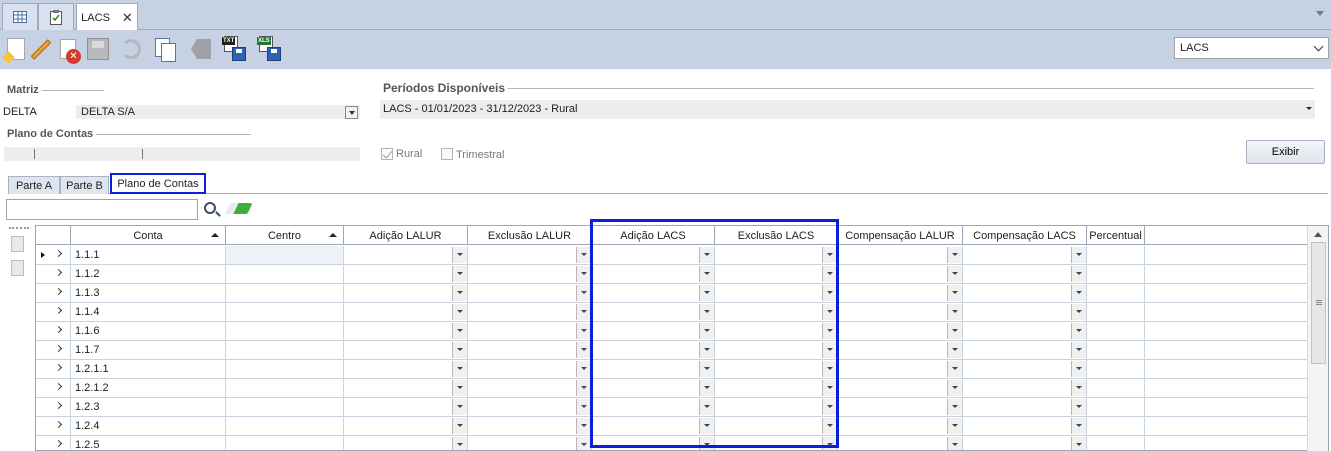 The width and height of the screenshot is (1331, 451). What do you see at coordinates (102, 209) in the screenshot?
I see `search-input` at bounding box center [102, 209].